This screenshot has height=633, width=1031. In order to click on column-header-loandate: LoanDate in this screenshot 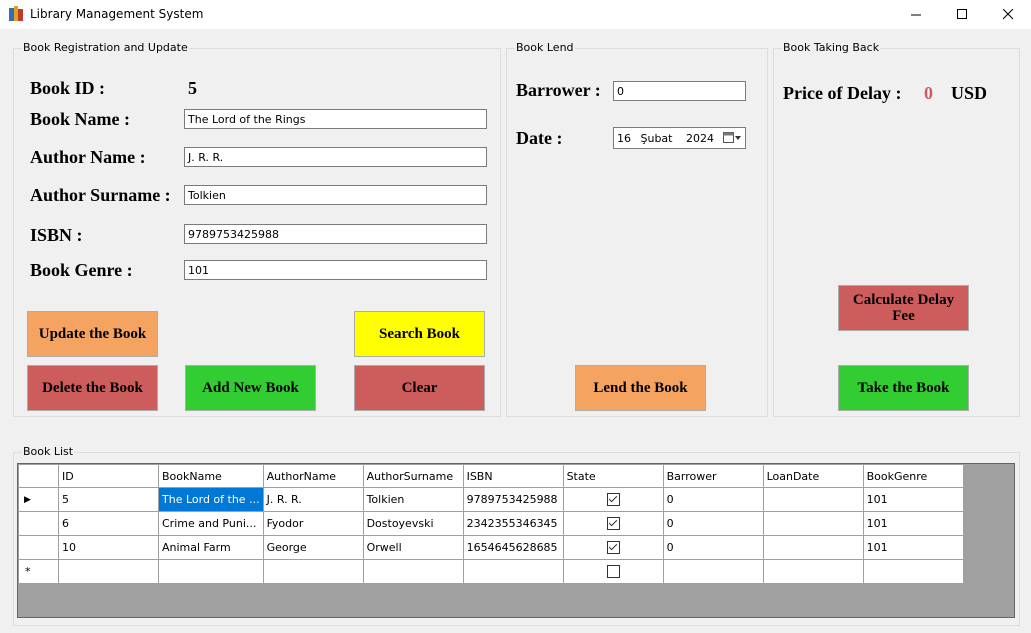, I will do `click(813, 476)`.